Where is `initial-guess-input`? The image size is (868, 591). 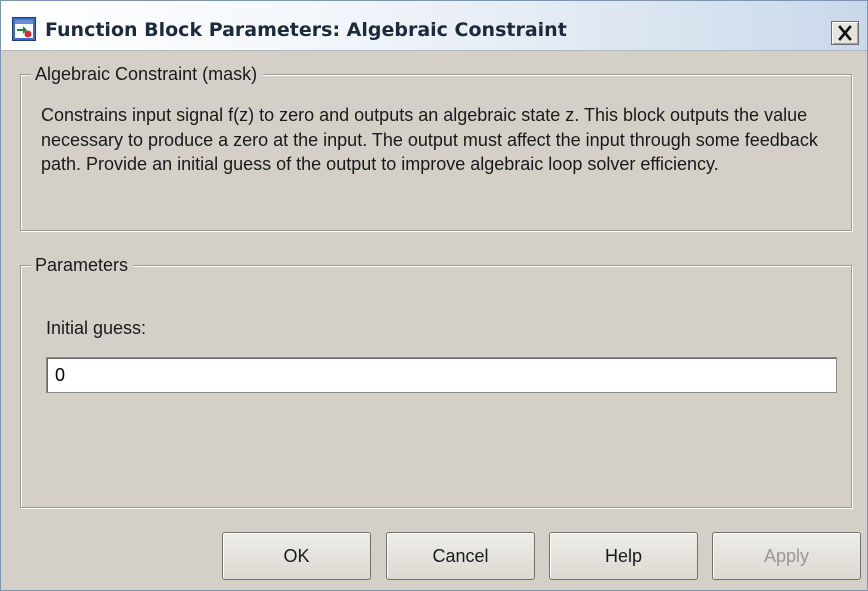
initial-guess-input is located at coordinates (441, 375).